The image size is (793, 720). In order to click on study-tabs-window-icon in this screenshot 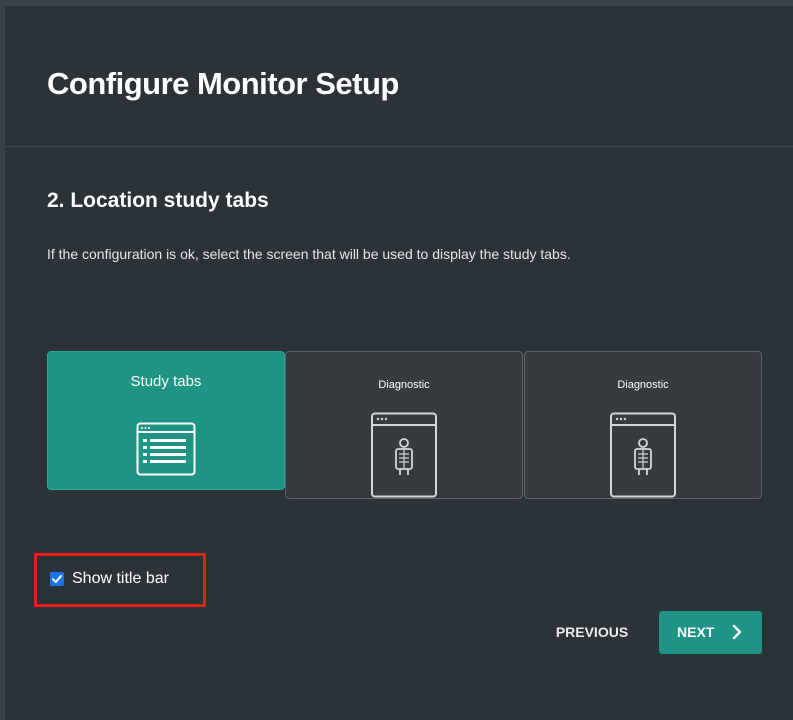, I will do `click(166, 449)`.